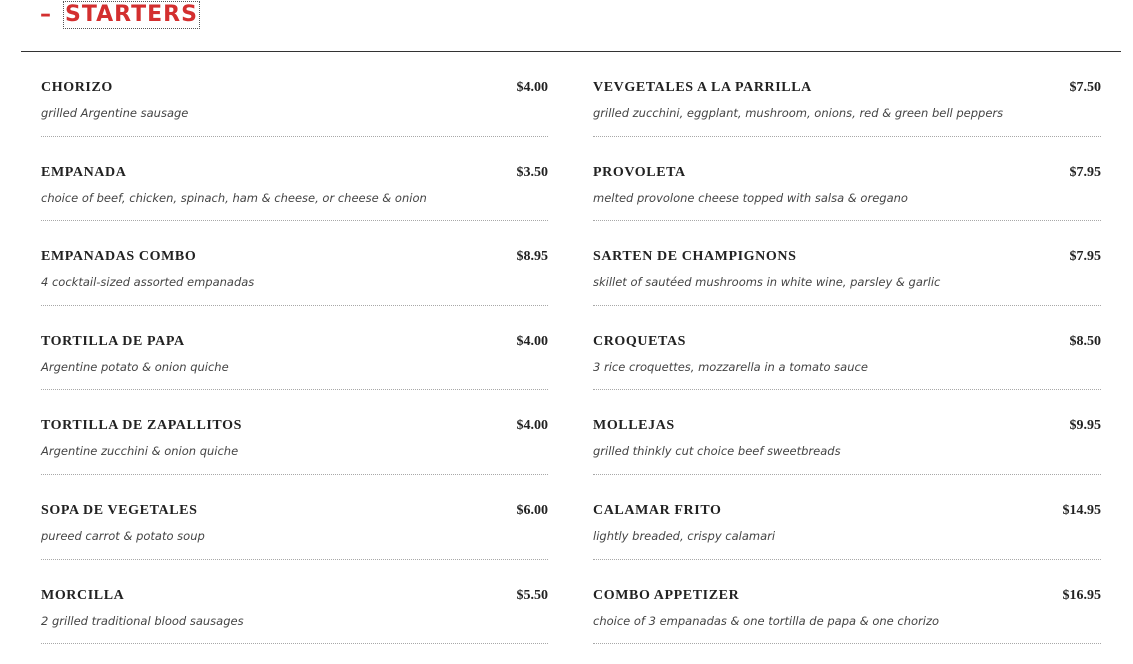 This screenshot has height=664, width=1133. What do you see at coordinates (1082, 510) in the screenshot?
I see `menu-item-price: $14.95` at bounding box center [1082, 510].